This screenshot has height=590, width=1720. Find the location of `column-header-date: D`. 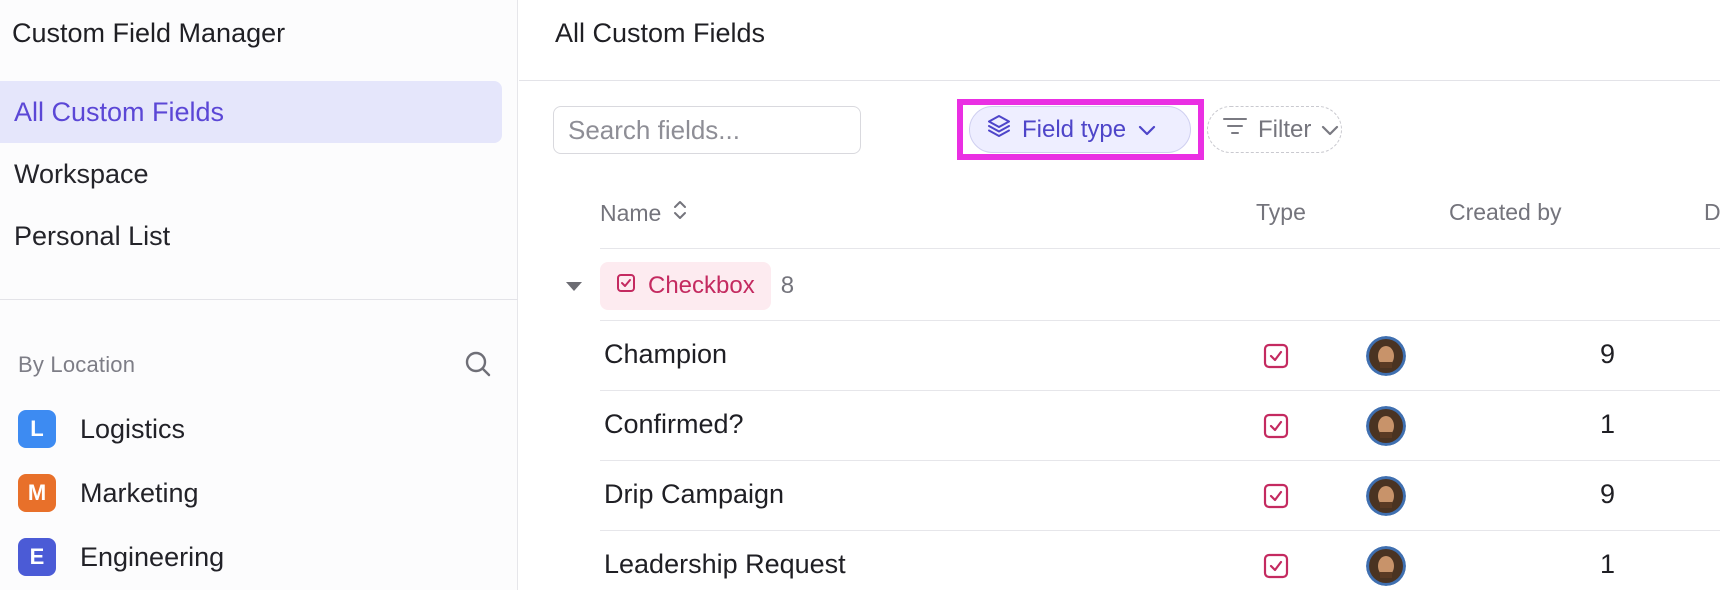

column-header-date: D is located at coordinates (1712, 212).